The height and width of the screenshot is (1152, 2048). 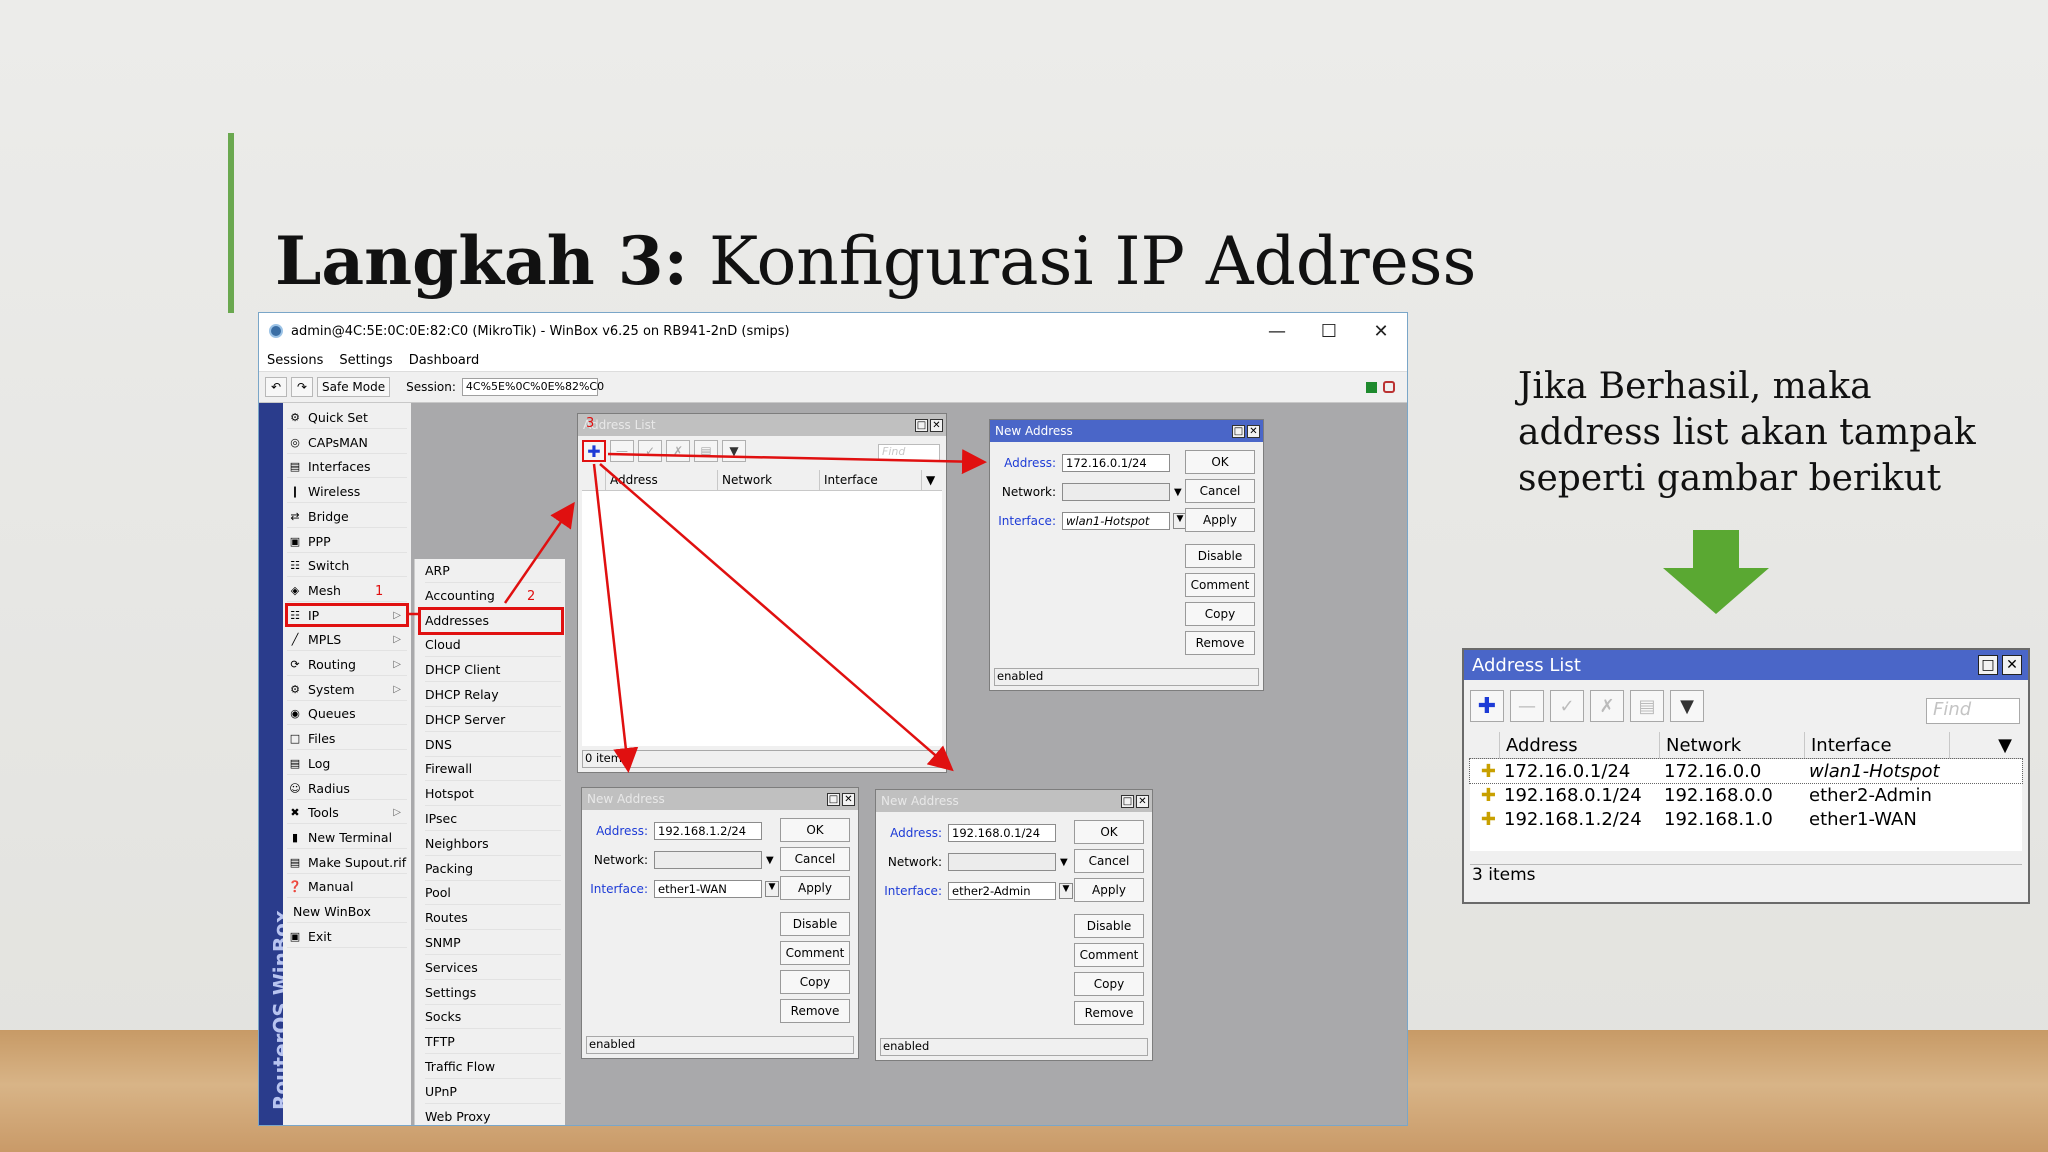 I want to click on result-list-title: Address List, so click(x=1526, y=665).